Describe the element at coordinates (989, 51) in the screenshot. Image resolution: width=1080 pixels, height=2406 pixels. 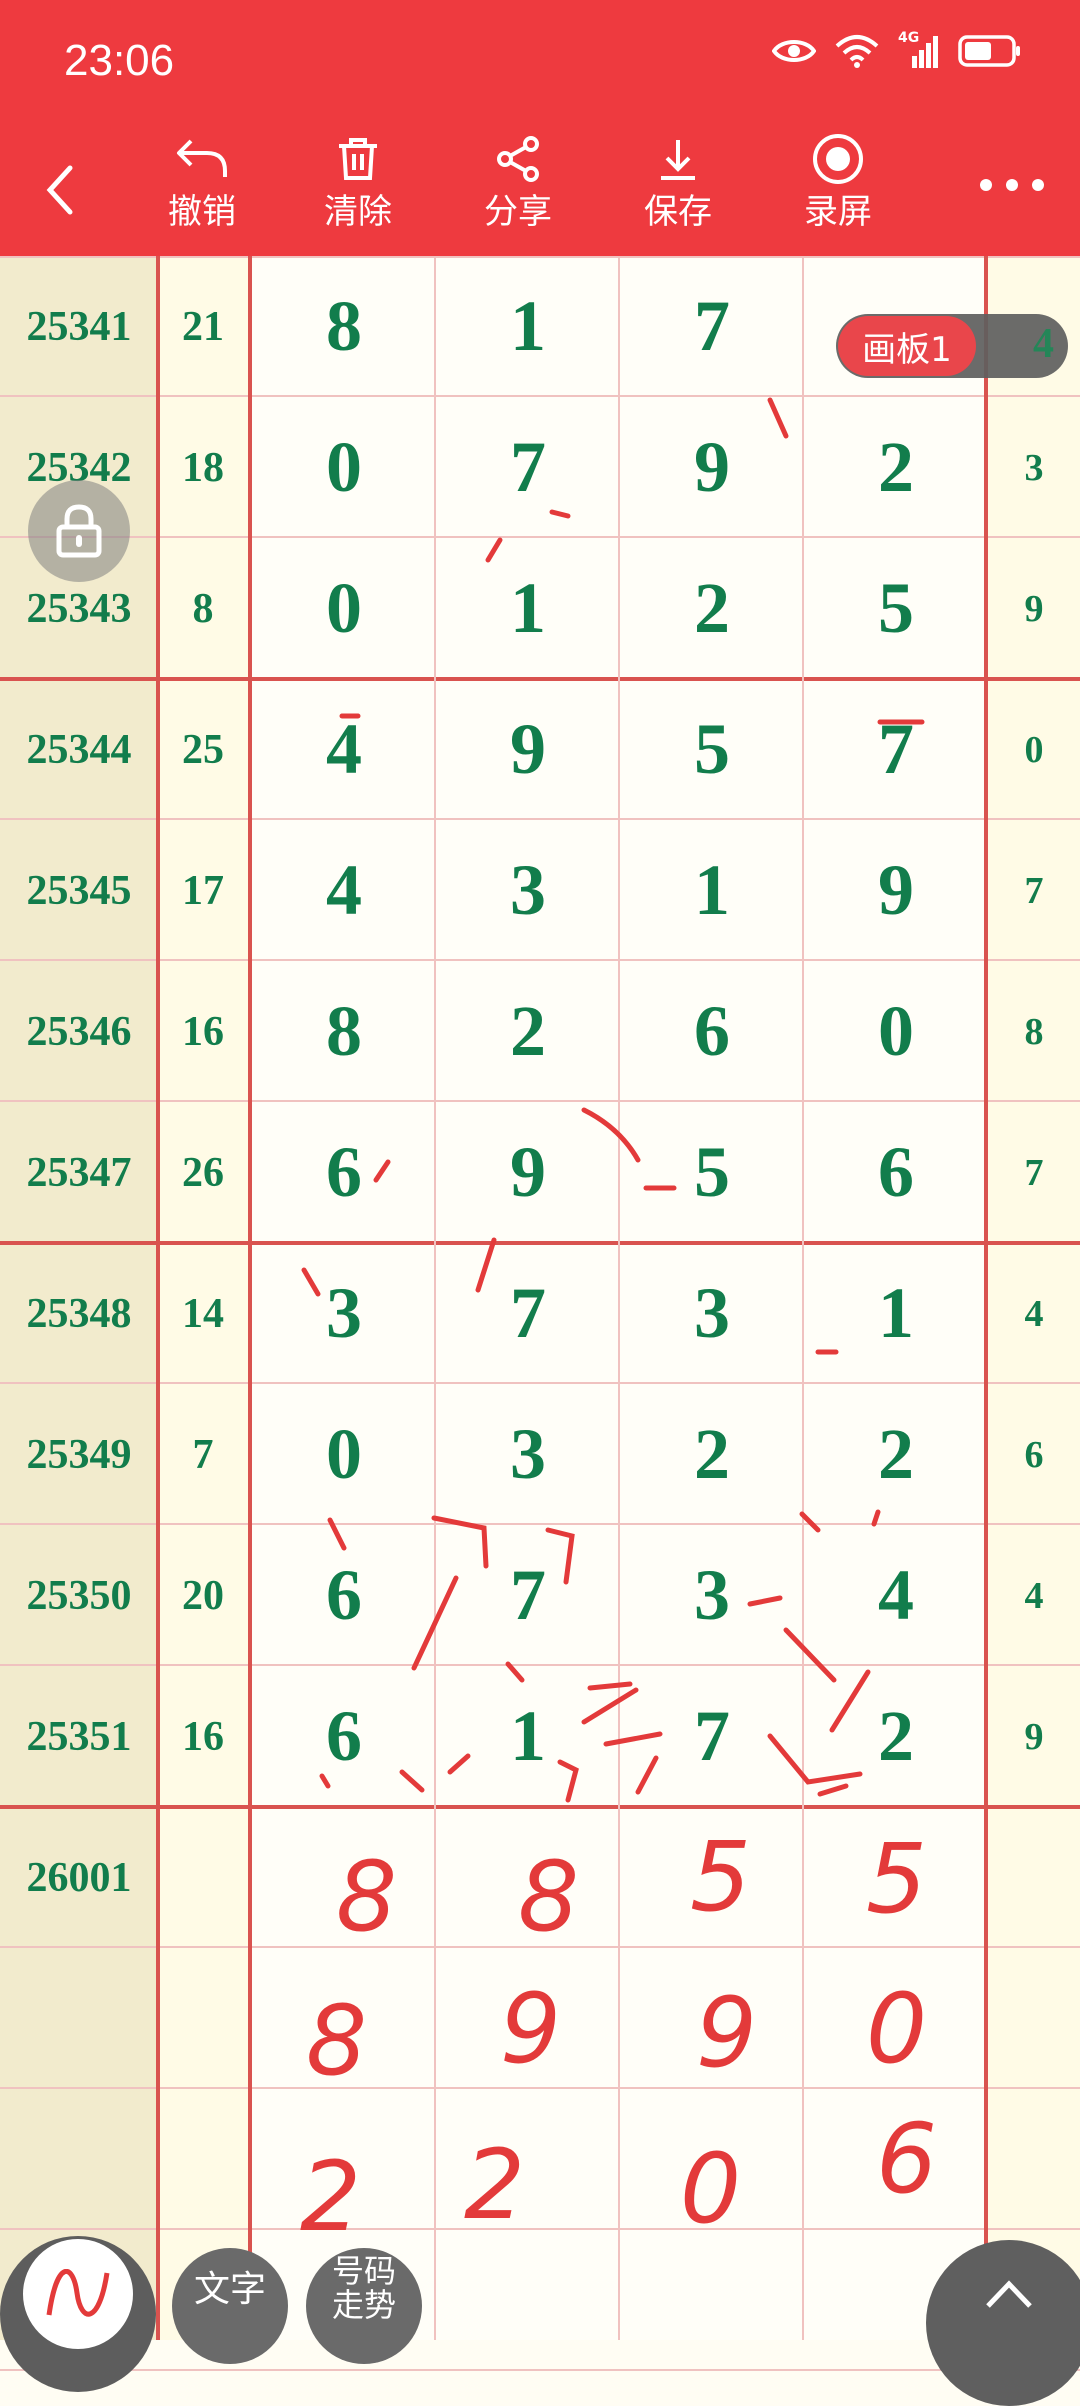
I see `battery-icon` at that location.